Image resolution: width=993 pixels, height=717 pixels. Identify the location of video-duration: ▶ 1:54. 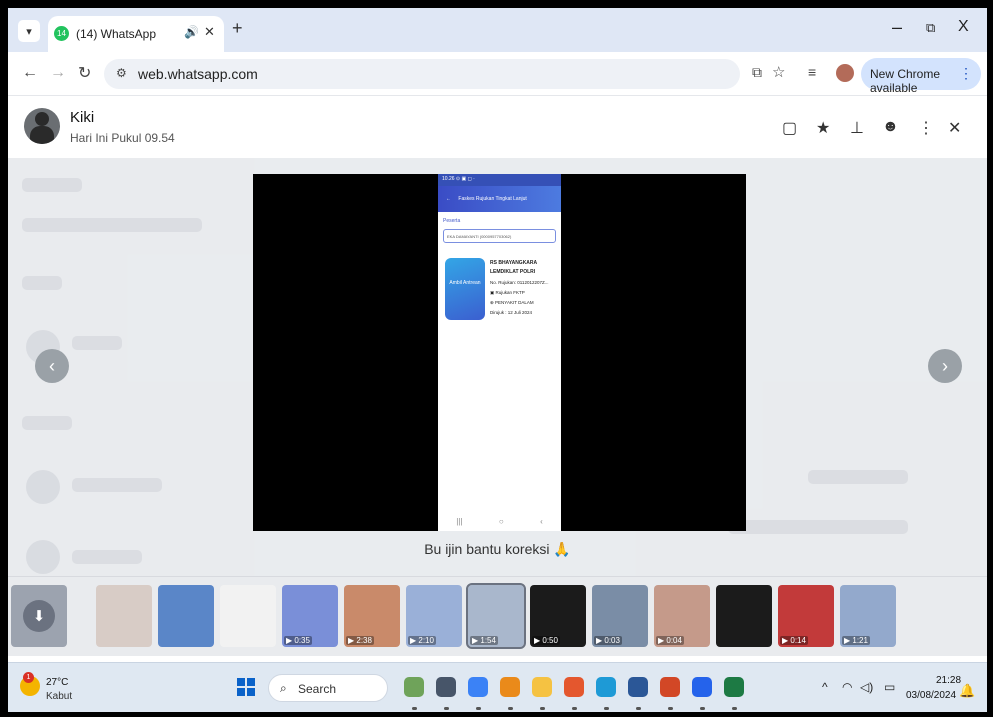
(484, 640).